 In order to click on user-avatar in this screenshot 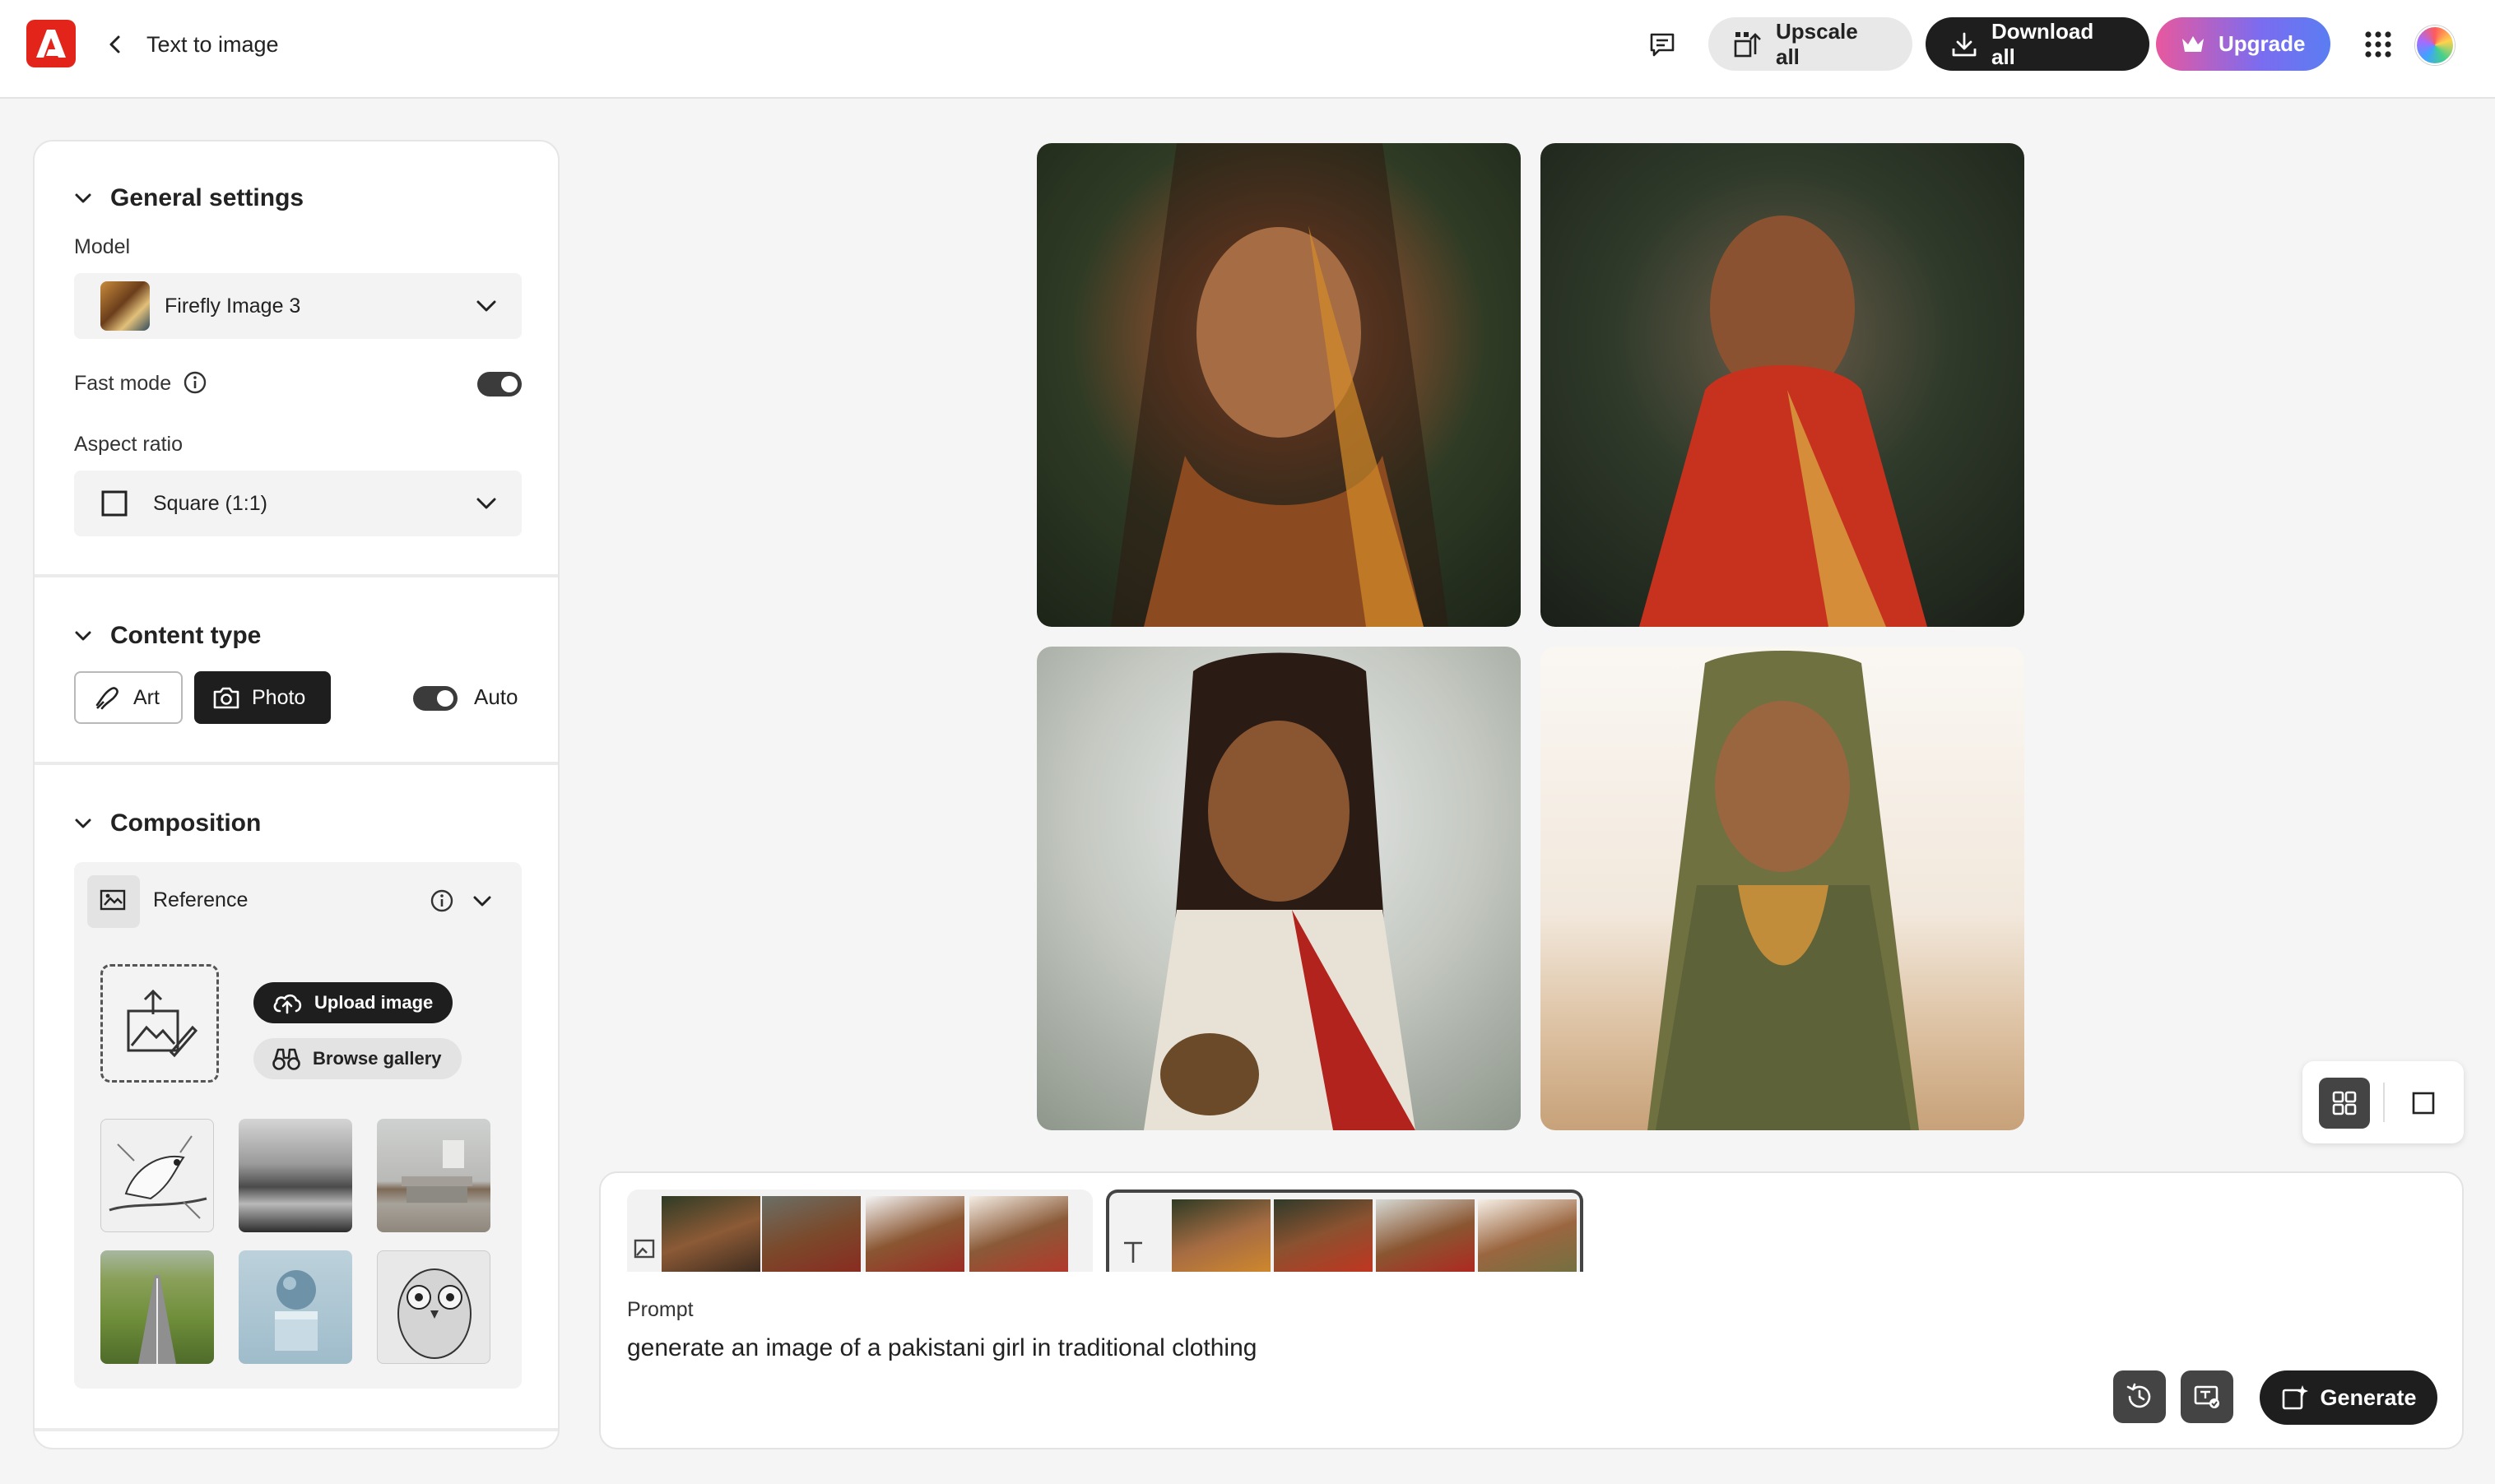, I will do `click(2435, 45)`.